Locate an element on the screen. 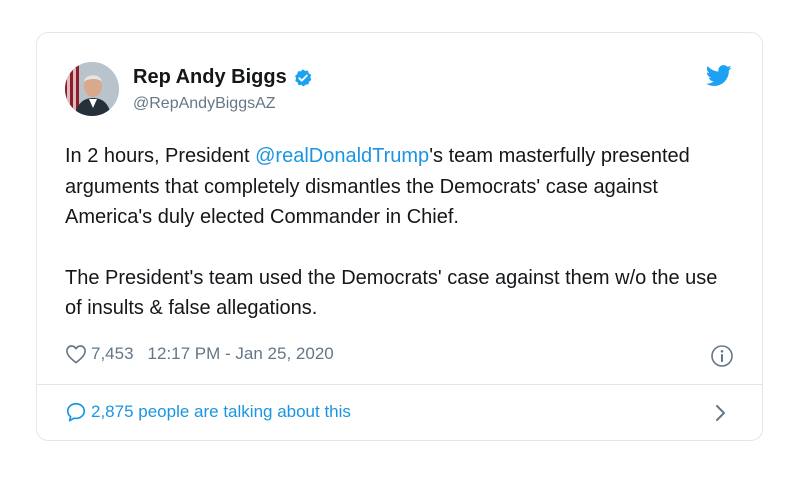 The width and height of the screenshot is (799, 490). heart-icon is located at coordinates (76, 354).